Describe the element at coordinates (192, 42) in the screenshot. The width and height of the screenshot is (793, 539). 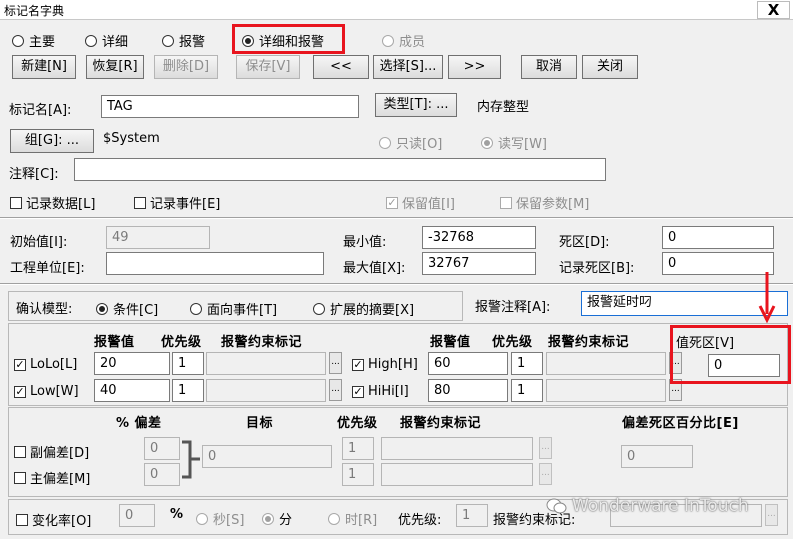
I see `radio-label: 报警` at that location.